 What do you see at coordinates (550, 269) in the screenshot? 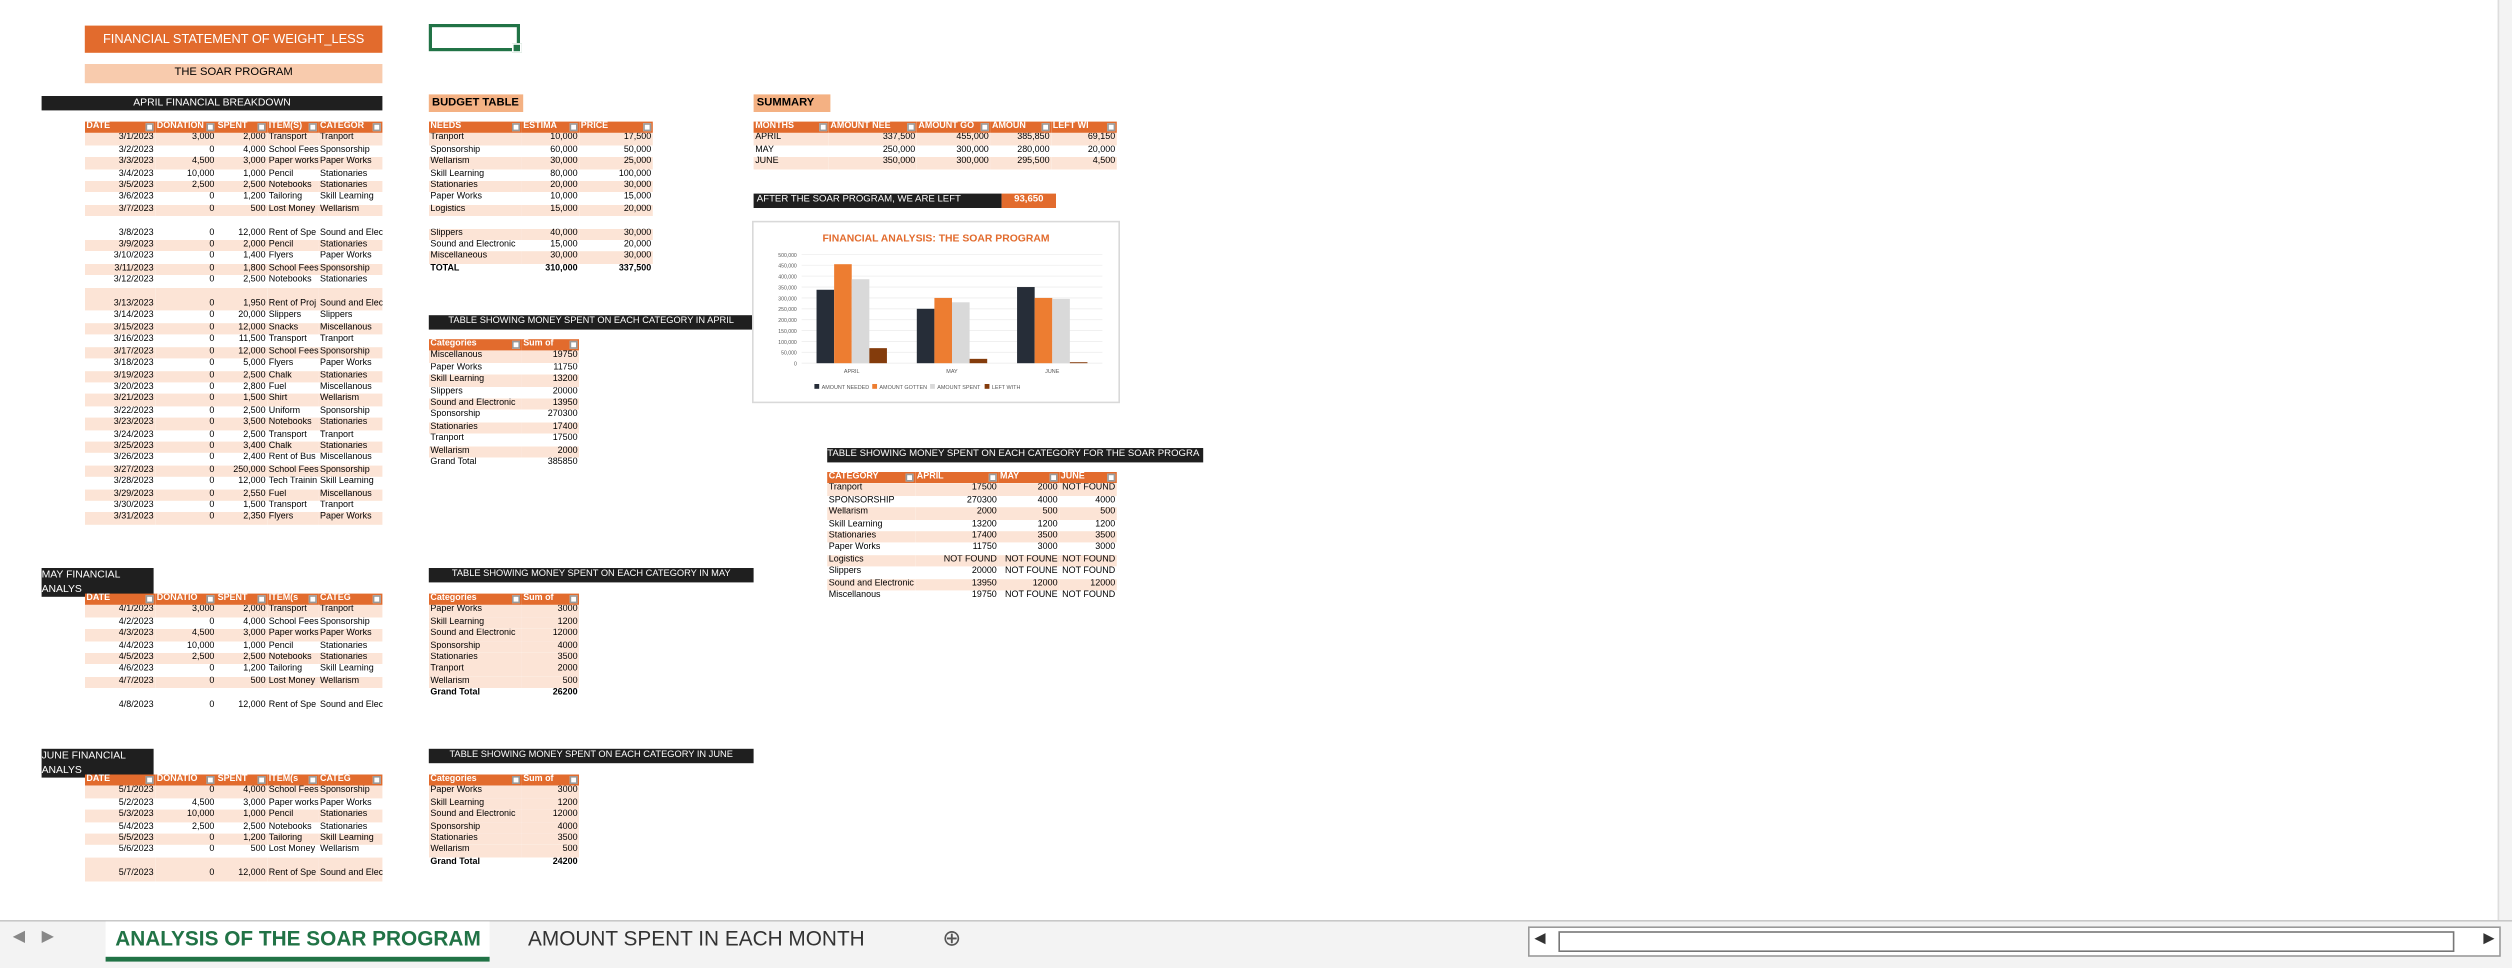
I see `table-cell: 310,000` at bounding box center [550, 269].